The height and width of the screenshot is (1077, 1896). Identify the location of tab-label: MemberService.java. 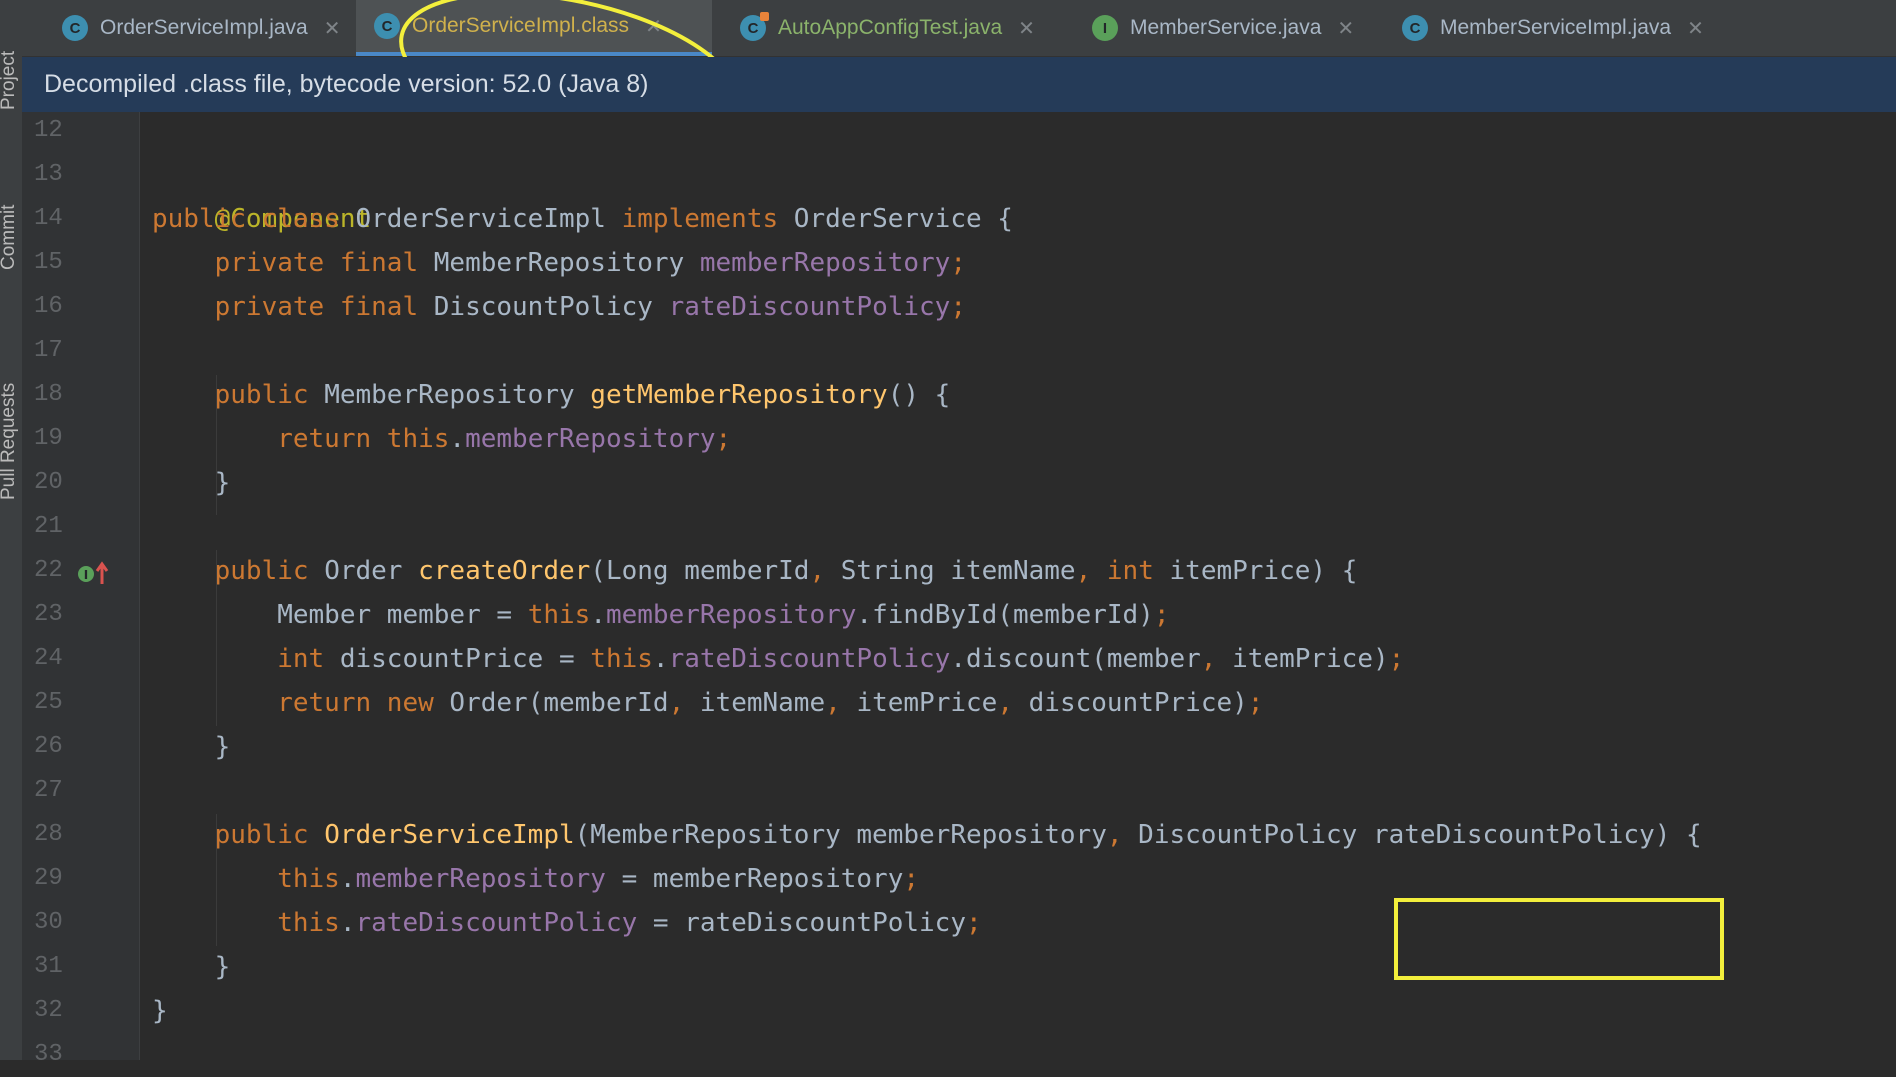
(1226, 27).